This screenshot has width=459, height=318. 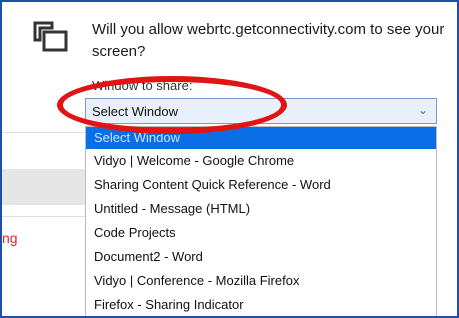 What do you see at coordinates (135, 111) in the screenshot?
I see `window-select-value: Select Window` at bounding box center [135, 111].